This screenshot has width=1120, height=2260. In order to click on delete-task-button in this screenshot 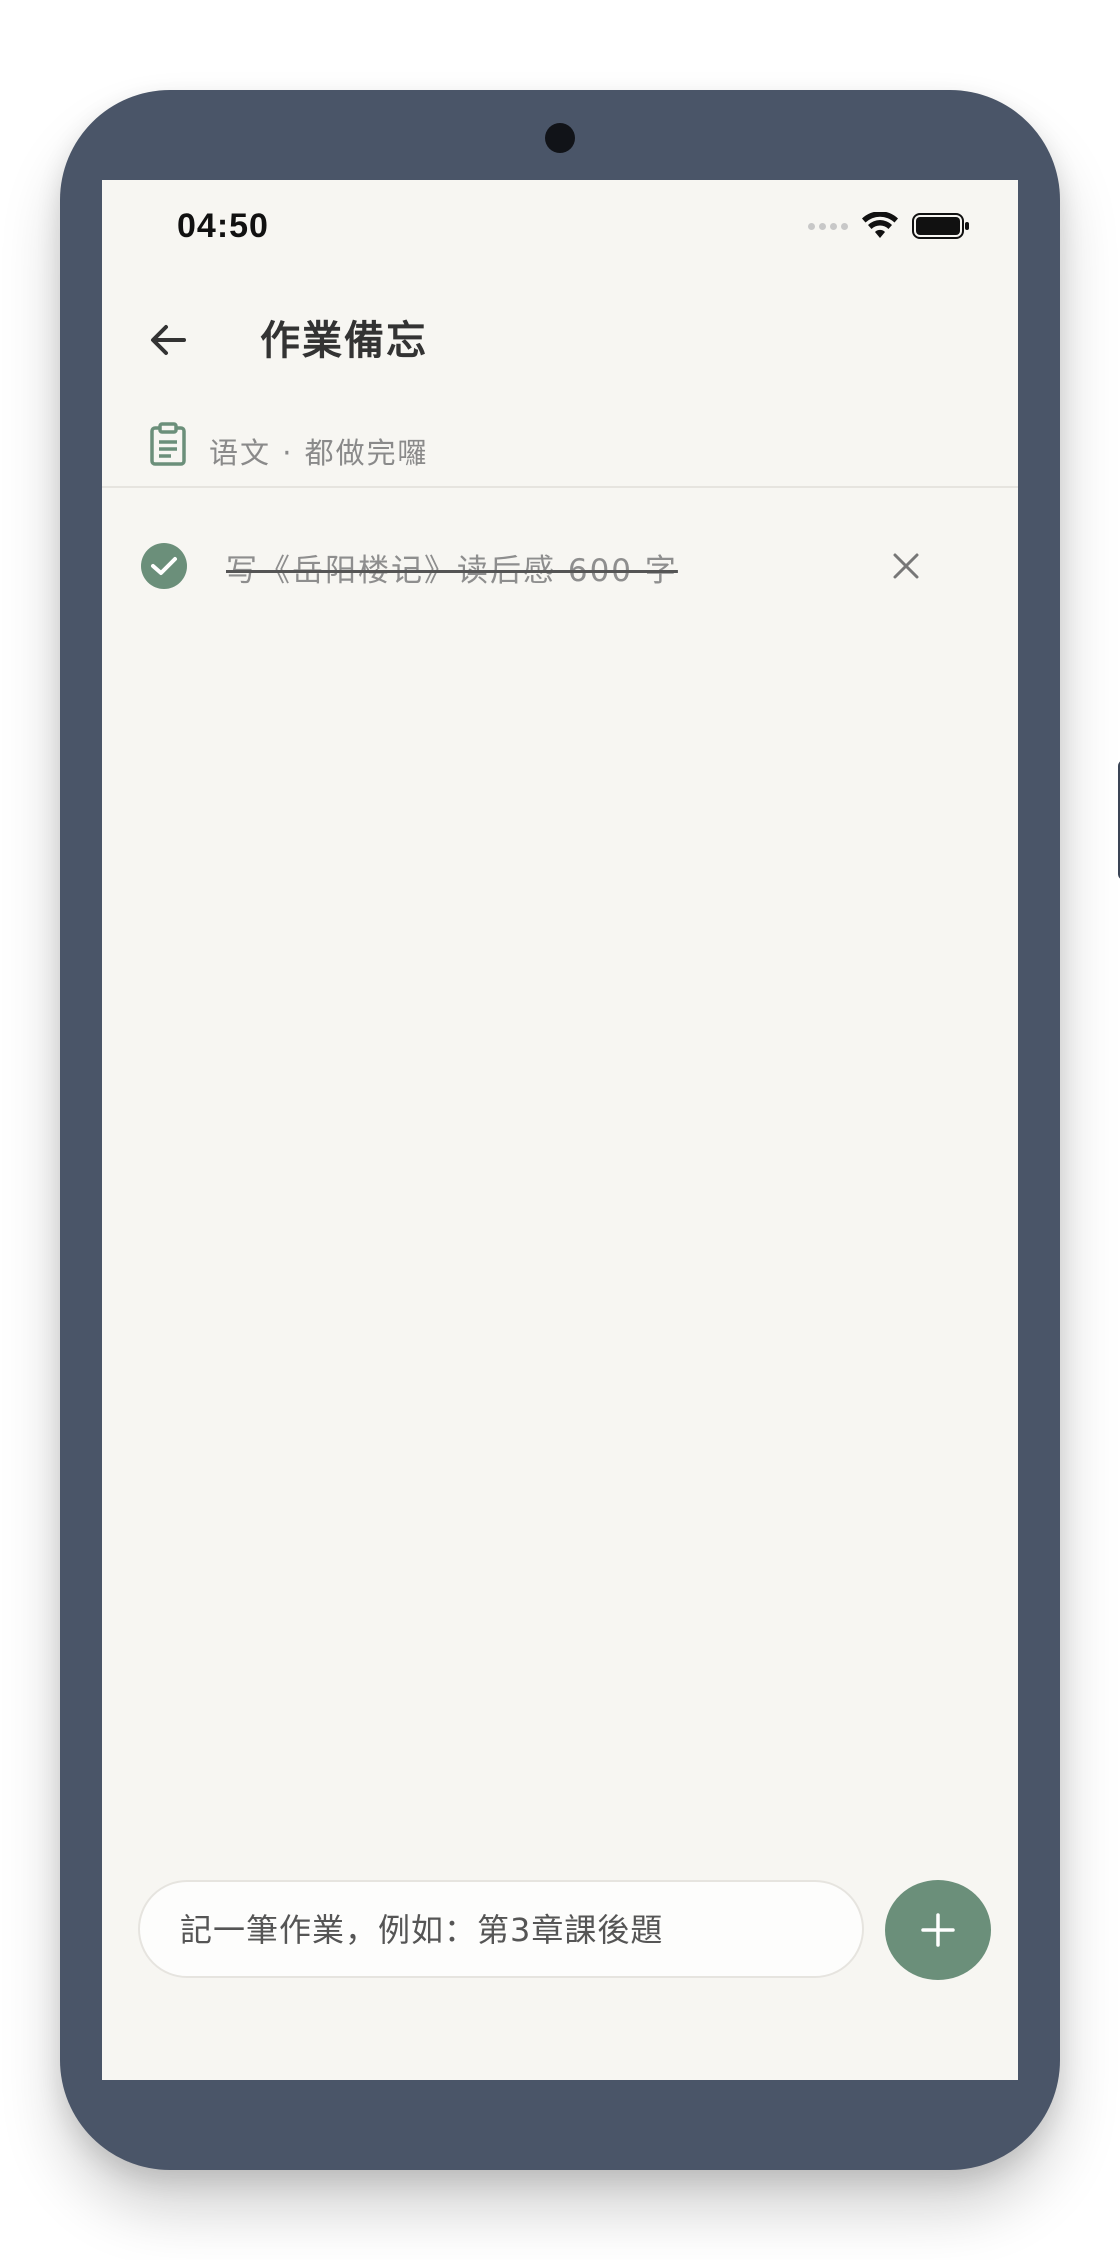, I will do `click(906, 566)`.